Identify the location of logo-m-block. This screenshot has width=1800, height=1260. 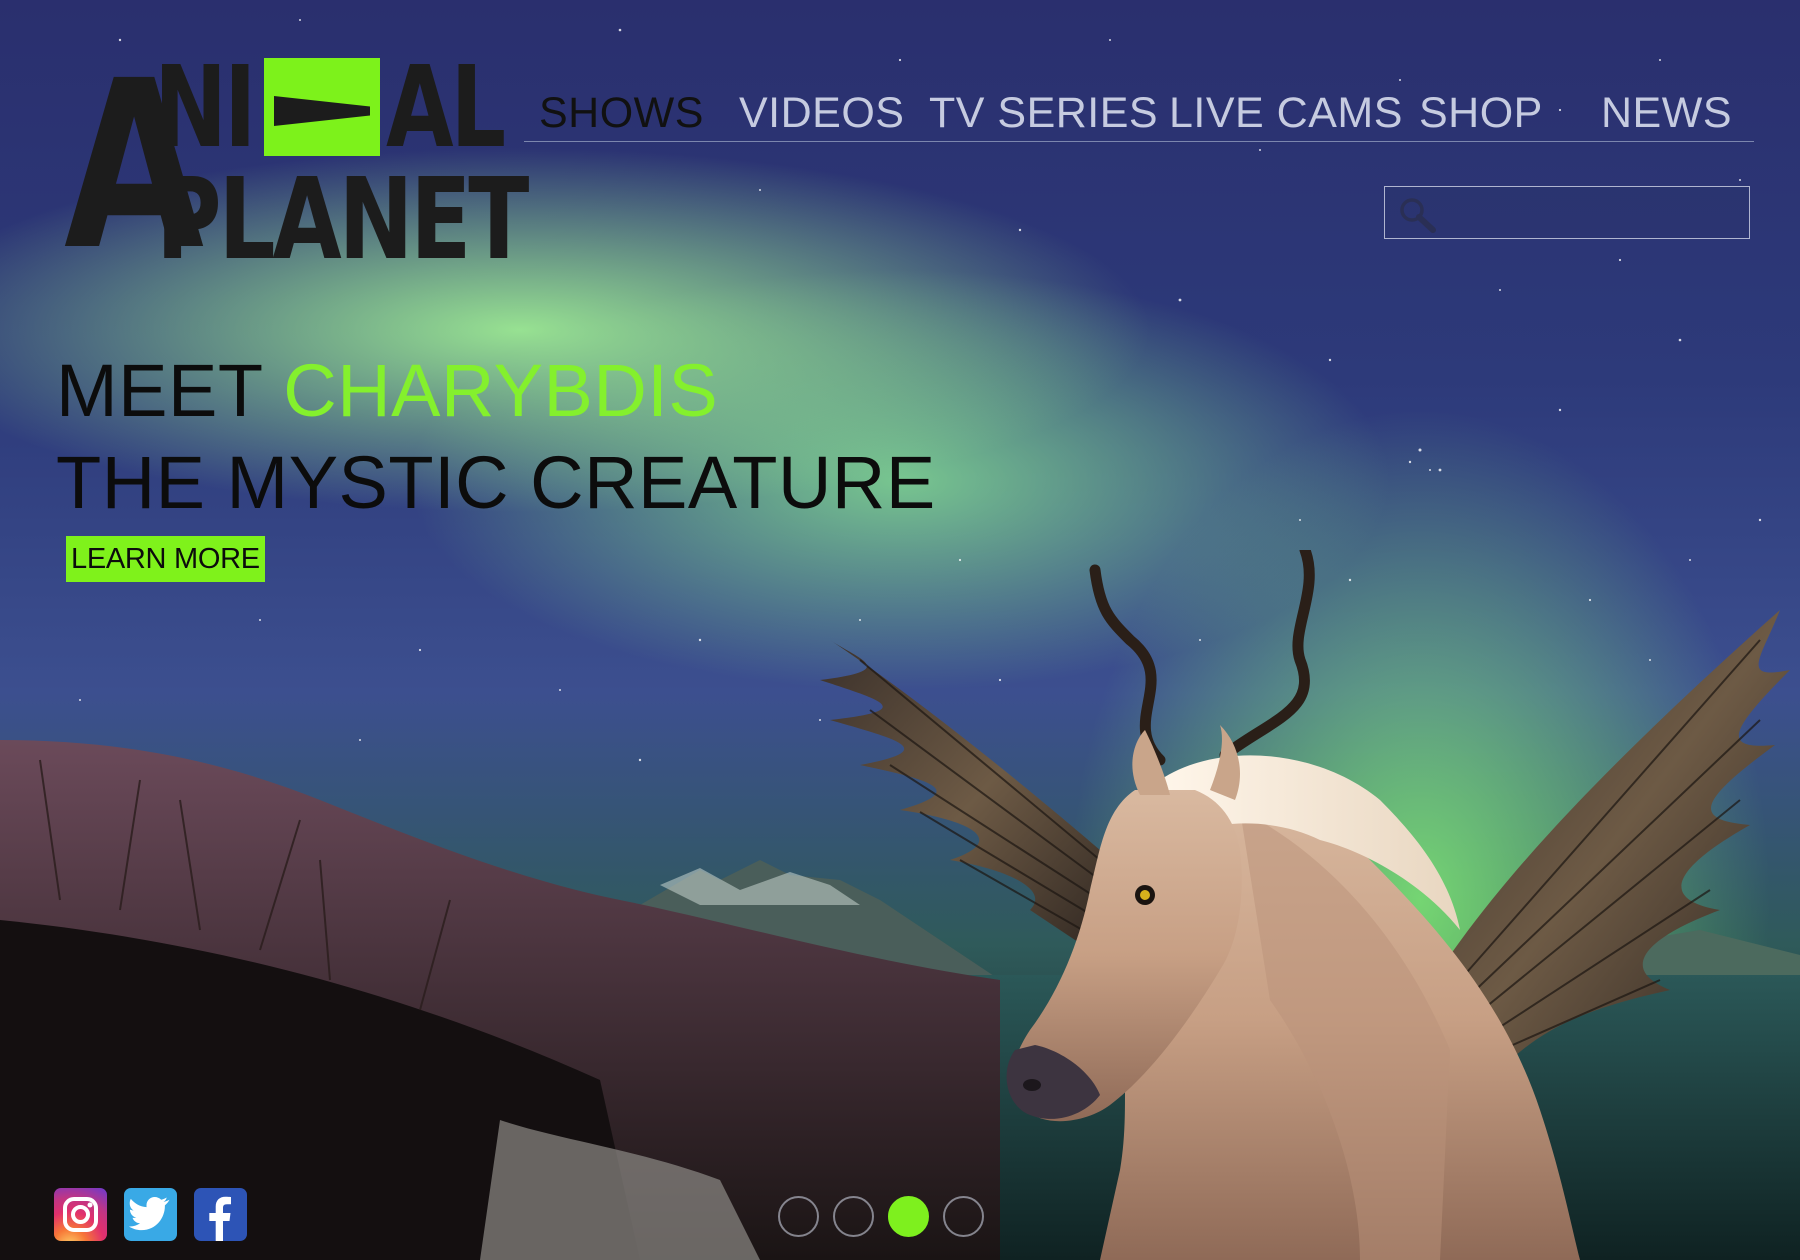
(322, 107).